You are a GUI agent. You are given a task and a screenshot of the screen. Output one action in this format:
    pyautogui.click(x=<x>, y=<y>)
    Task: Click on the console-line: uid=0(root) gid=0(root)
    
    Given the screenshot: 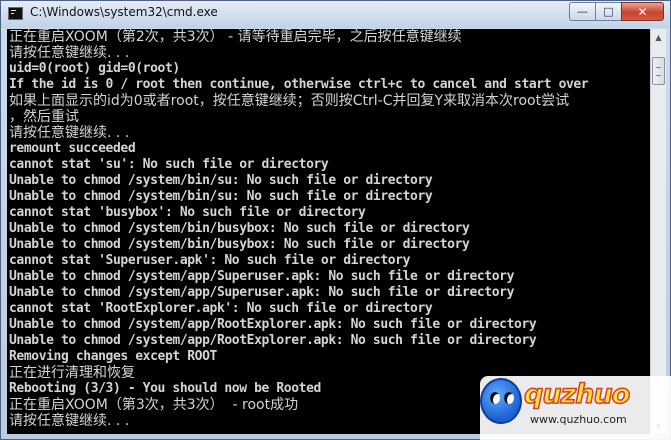 What is the action you would take?
    pyautogui.click(x=94, y=68)
    